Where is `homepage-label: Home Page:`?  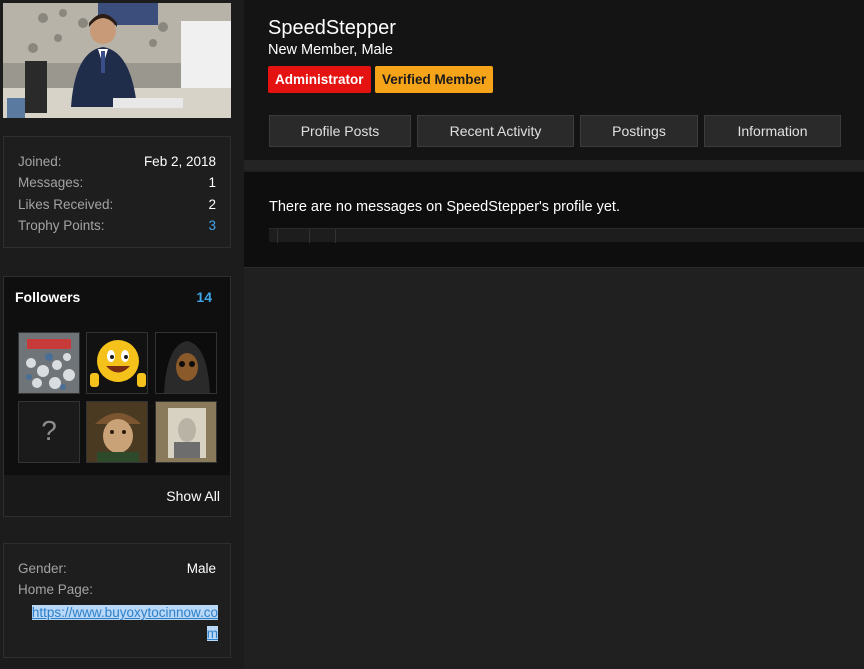 homepage-label: Home Page: is located at coordinates (56, 589).